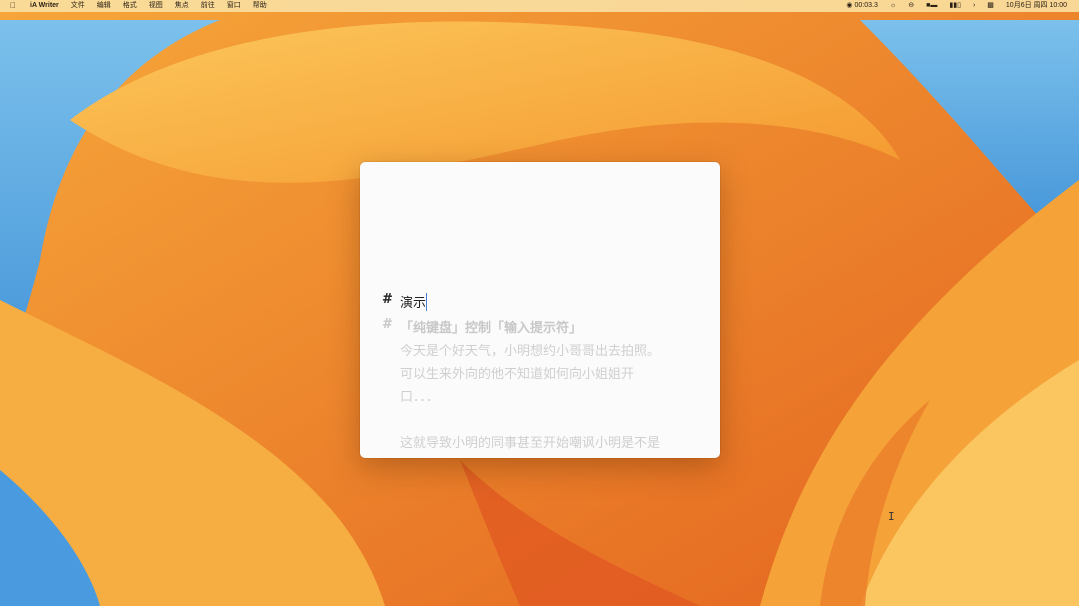  Describe the element at coordinates (208, 6) in the screenshot. I see `menu-go: 前往` at that location.